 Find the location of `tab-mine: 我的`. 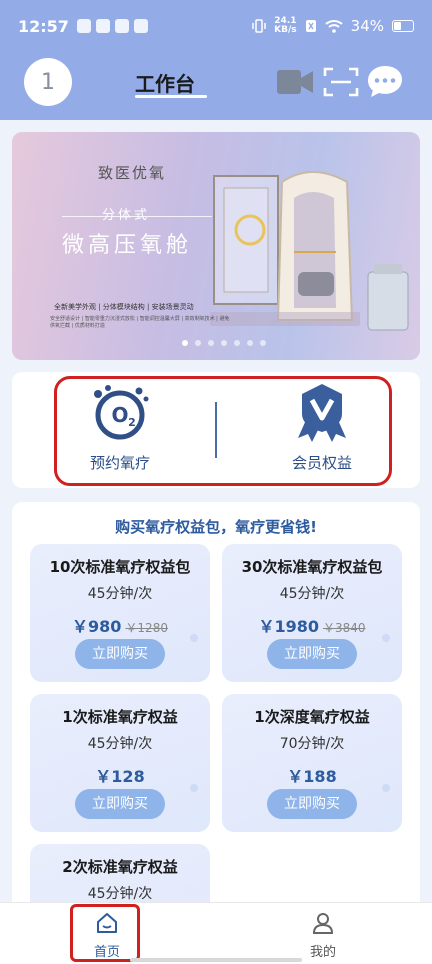

tab-mine: 我的 is located at coordinates (323, 935).